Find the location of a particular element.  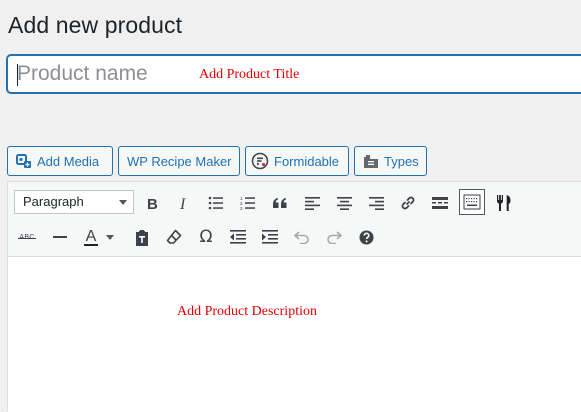

add-media-label: Add Media is located at coordinates (68, 161).